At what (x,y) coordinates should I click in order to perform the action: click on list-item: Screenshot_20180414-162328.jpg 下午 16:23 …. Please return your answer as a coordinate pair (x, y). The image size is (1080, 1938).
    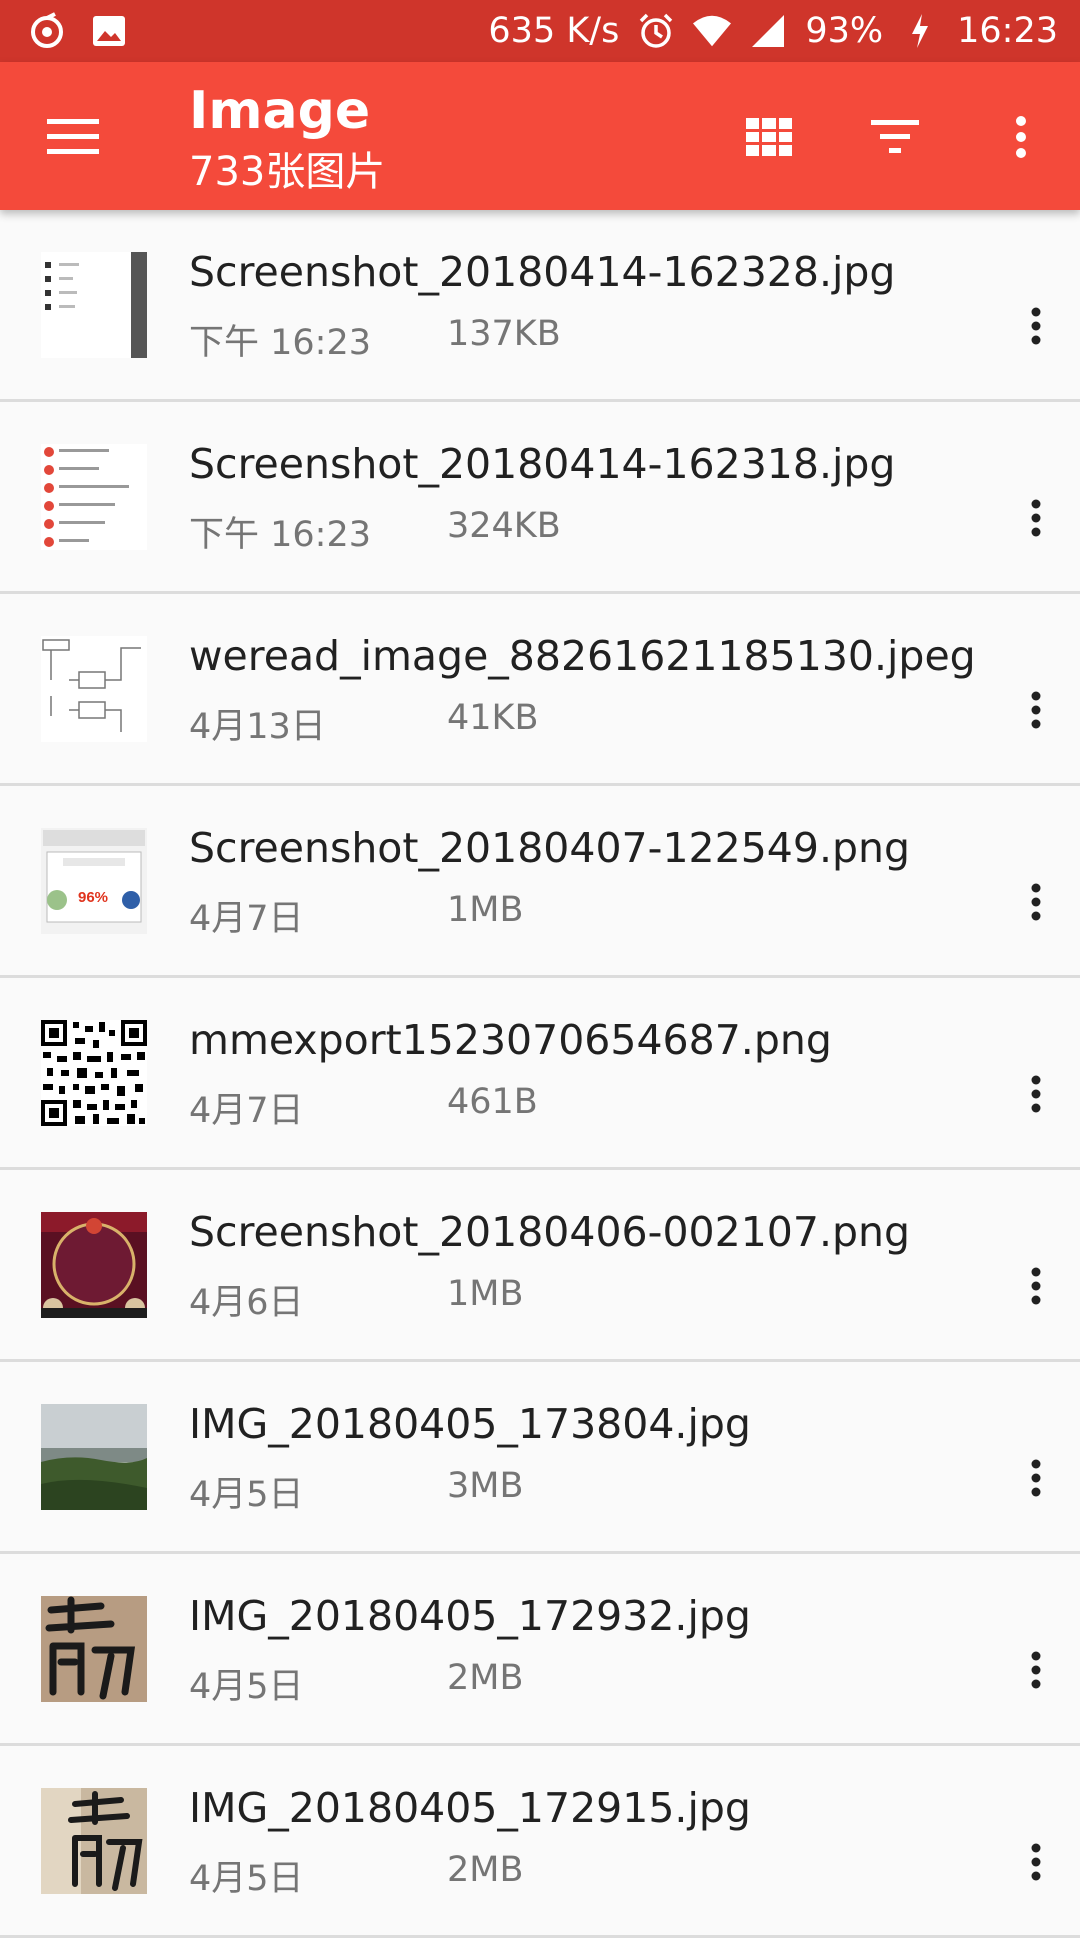
    Looking at the image, I should click on (540, 306).